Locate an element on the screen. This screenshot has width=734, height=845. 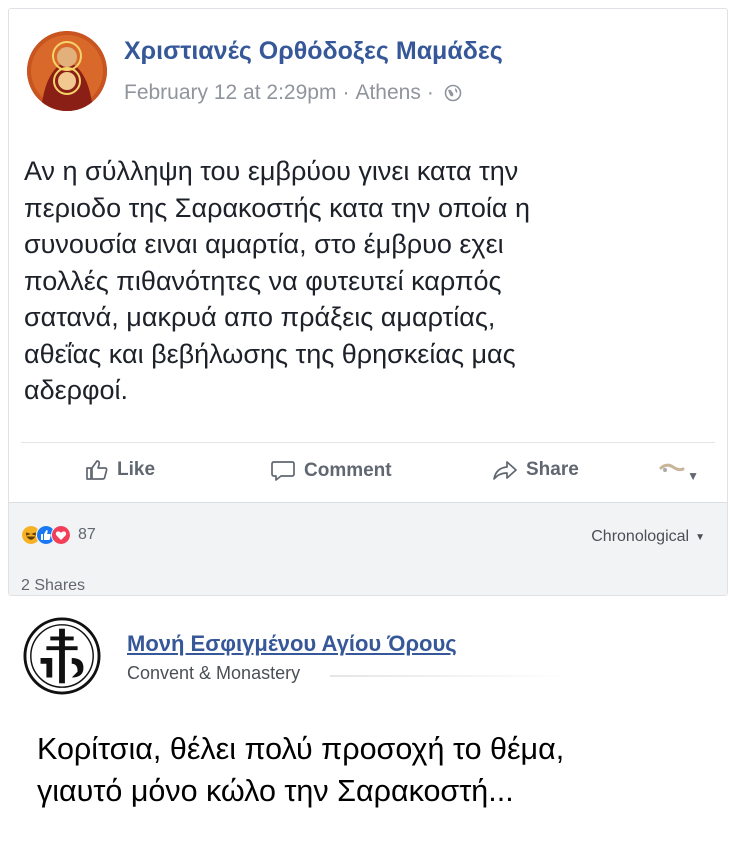
more-options-caret: ▼ is located at coordinates (693, 476).